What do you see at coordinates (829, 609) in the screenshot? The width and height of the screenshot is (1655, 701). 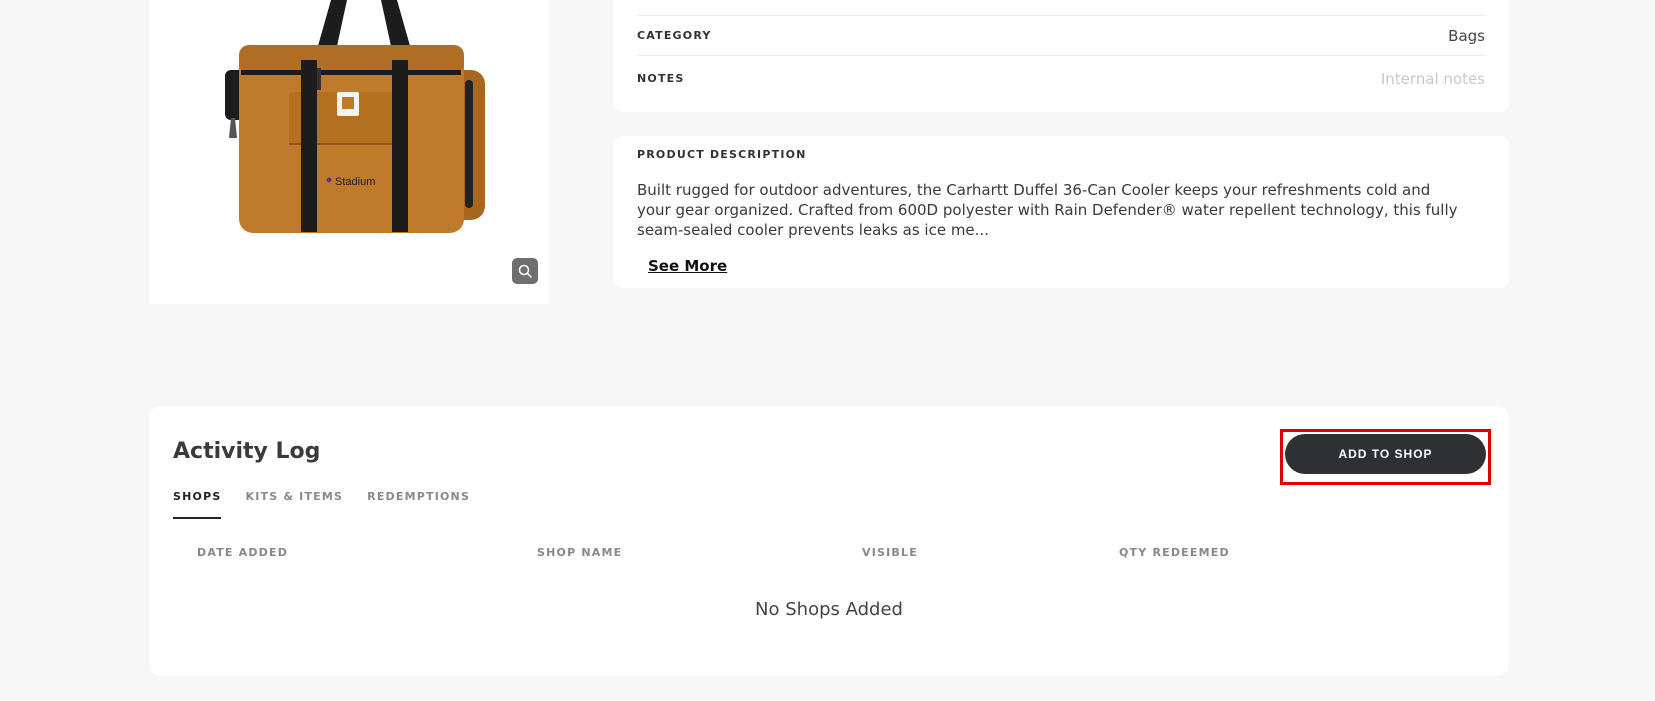 I see `empty-state-message: No Shops Added` at bounding box center [829, 609].